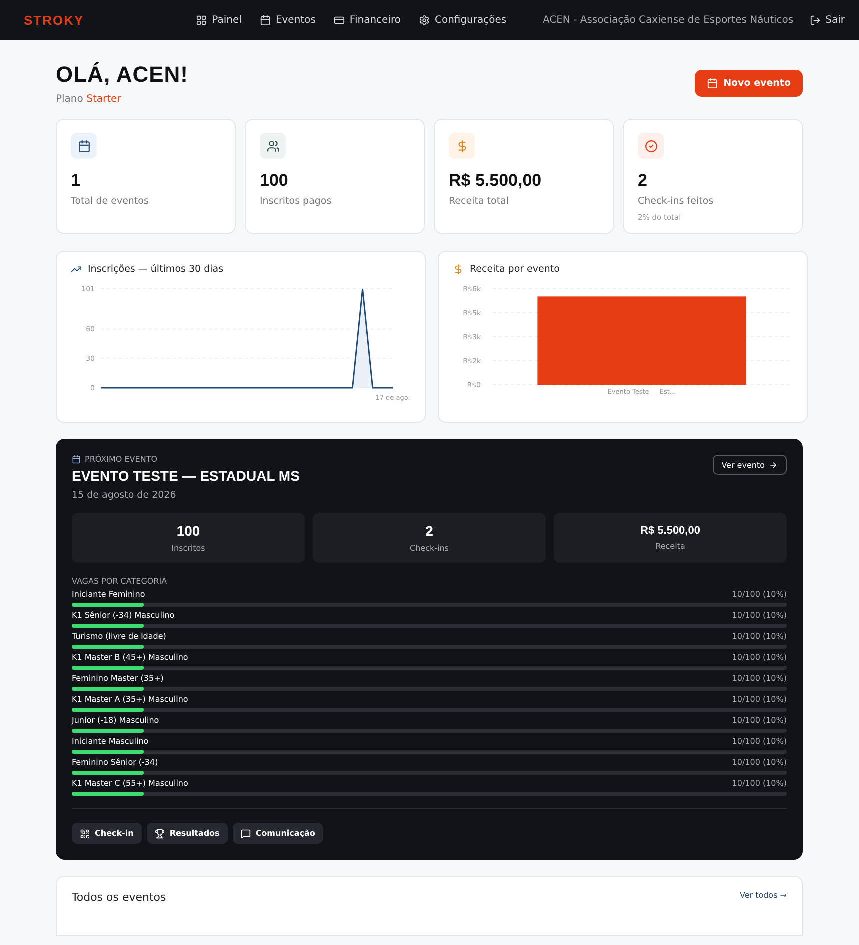  I want to click on metric-label: Receita, so click(671, 546).